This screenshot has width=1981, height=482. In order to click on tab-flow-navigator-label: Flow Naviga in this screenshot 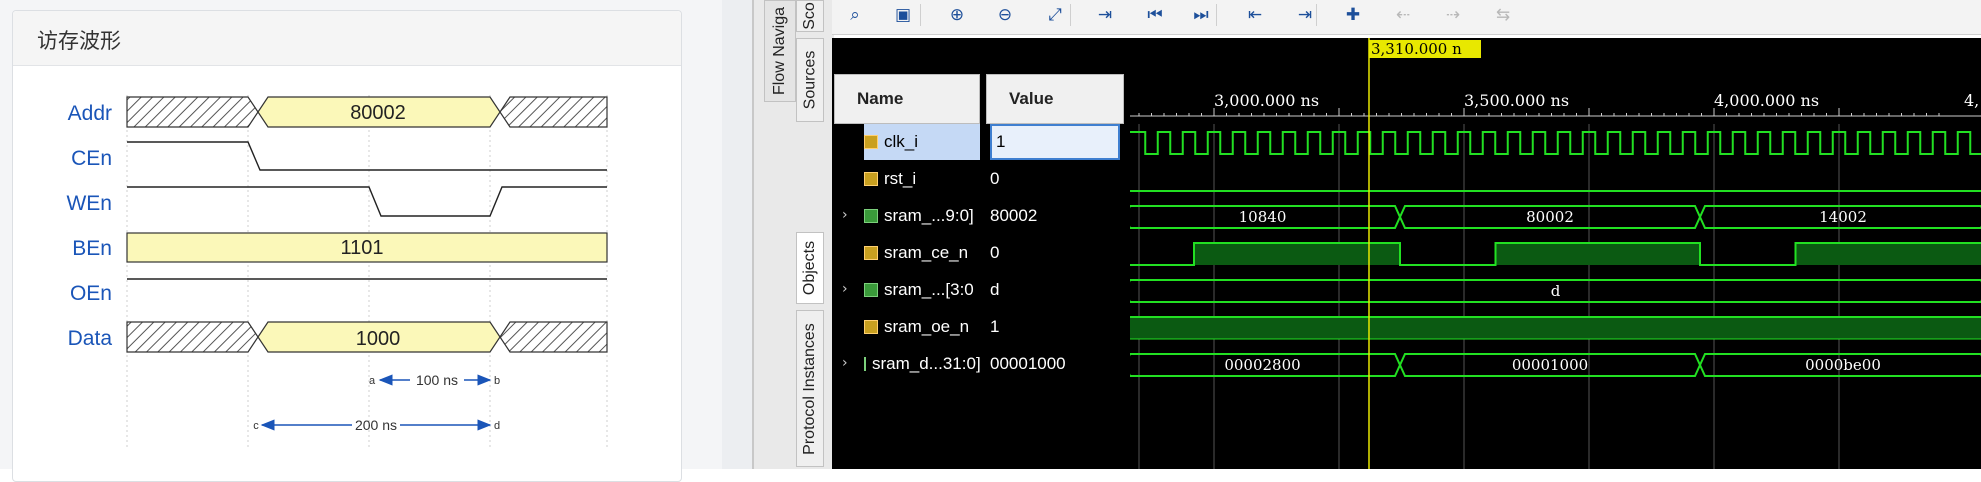, I will do `click(780, 51)`.